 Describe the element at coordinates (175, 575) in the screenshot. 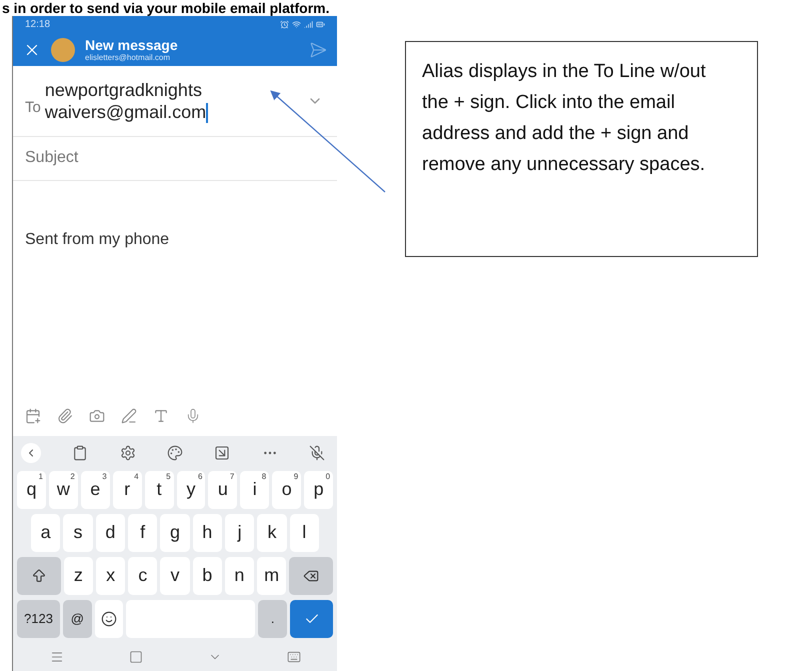

I see `keyboard-key: v` at that location.